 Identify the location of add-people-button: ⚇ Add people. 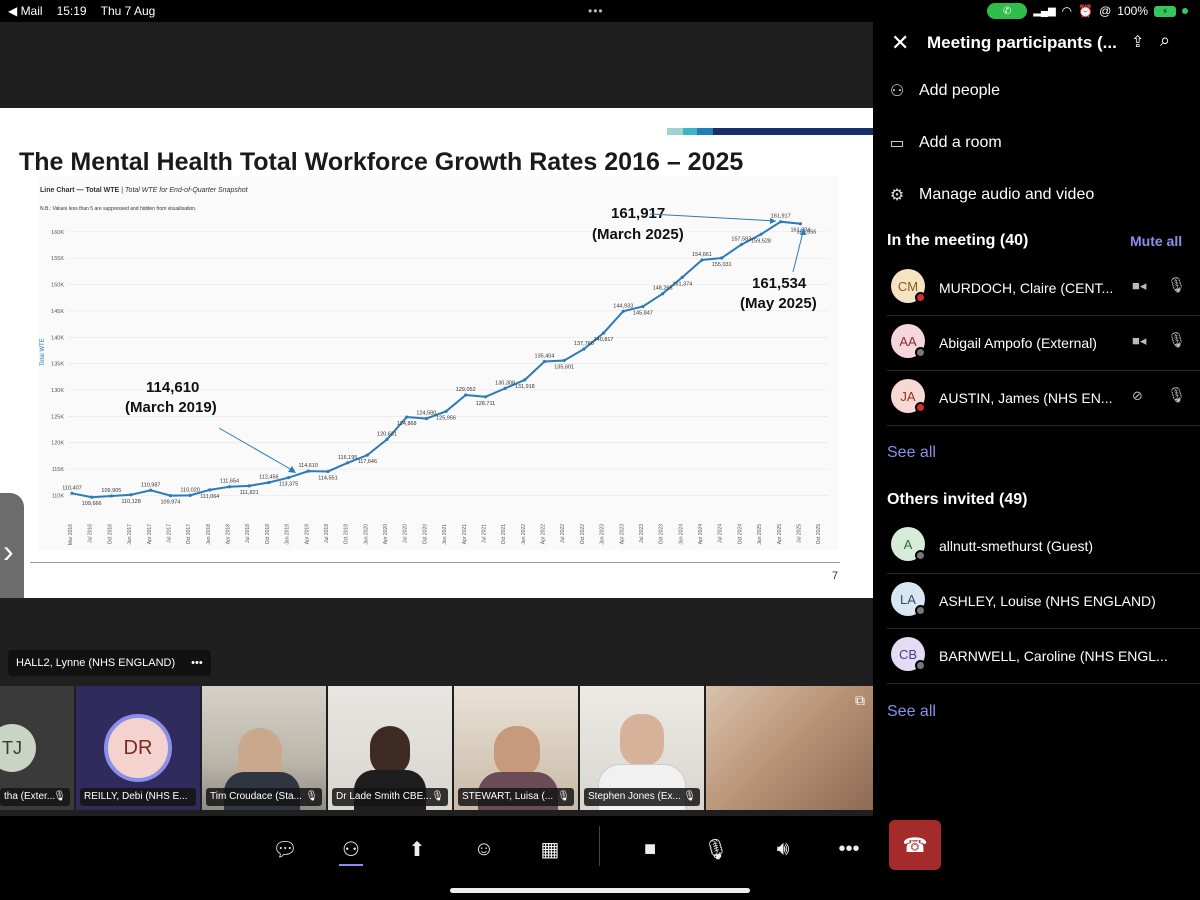
(1037, 91).